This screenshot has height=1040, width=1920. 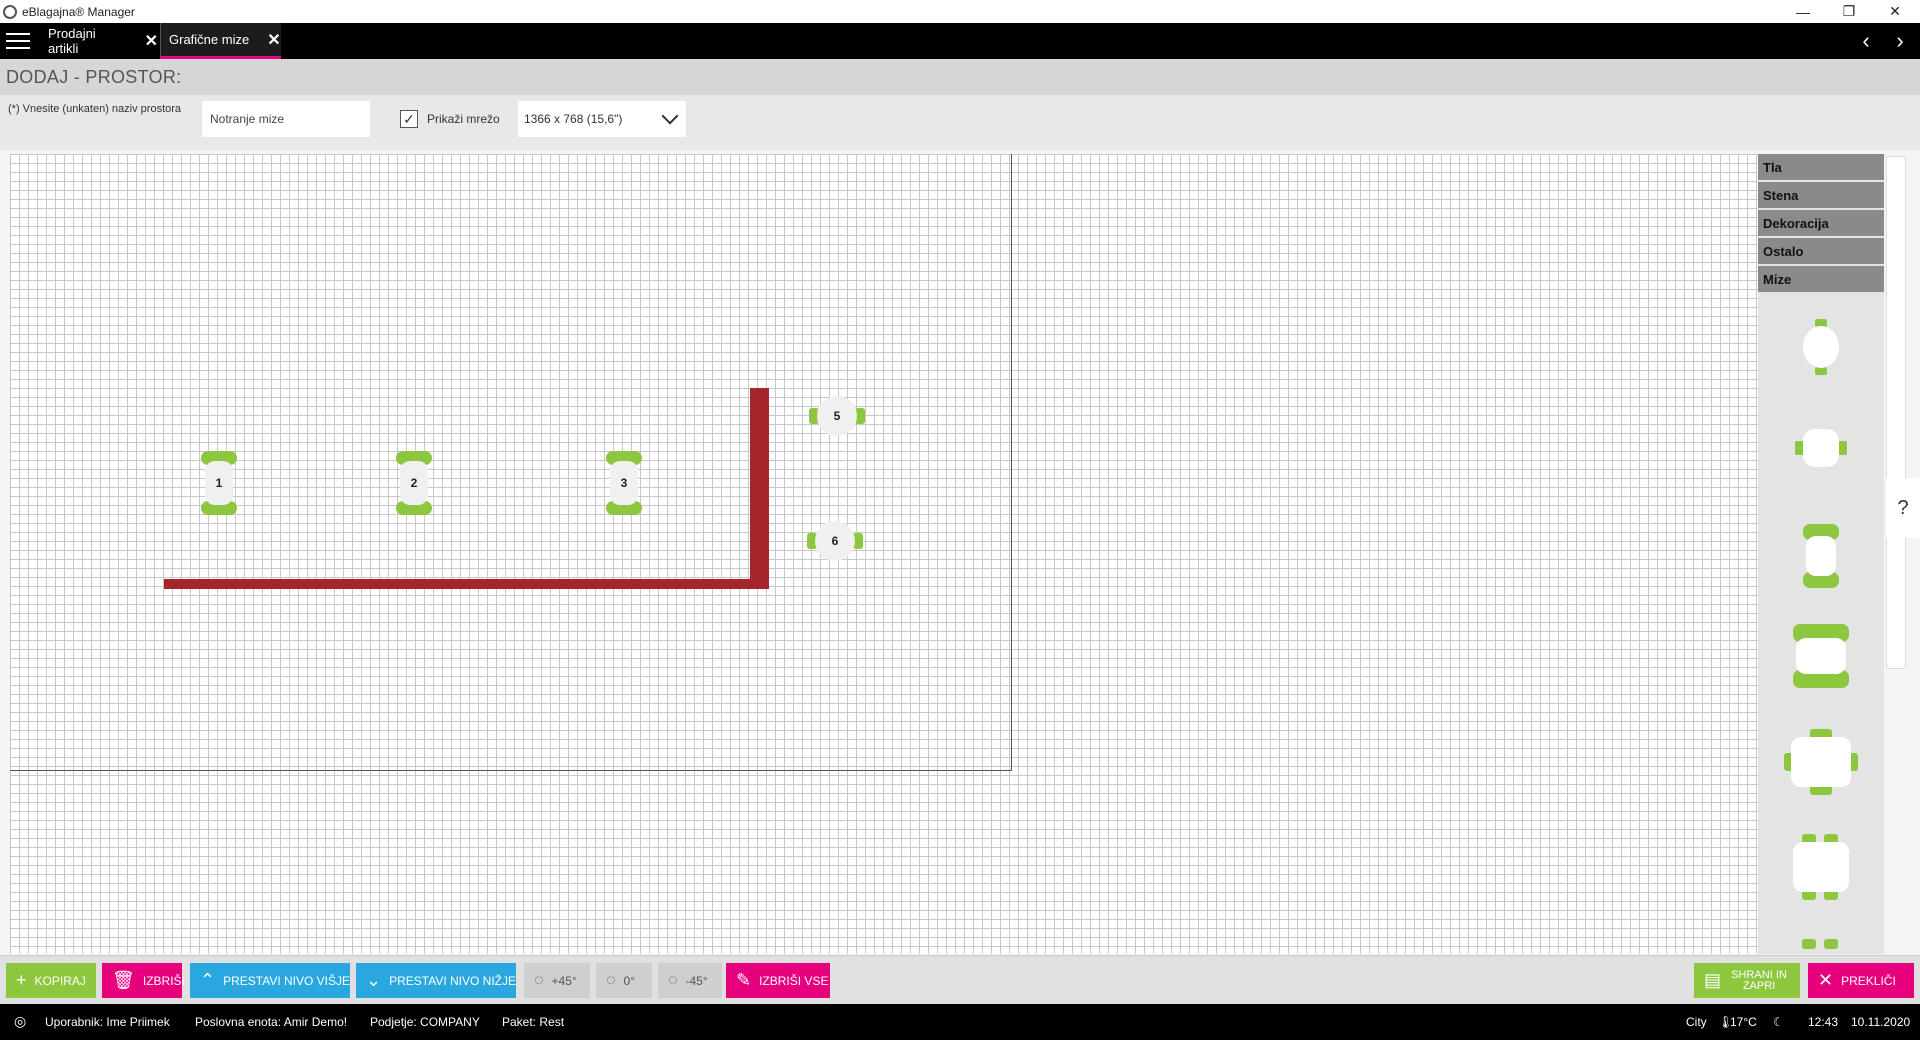 I want to click on window-titlebar: eBlagajna® Manager — ❐ ✕, so click(x=960, y=11).